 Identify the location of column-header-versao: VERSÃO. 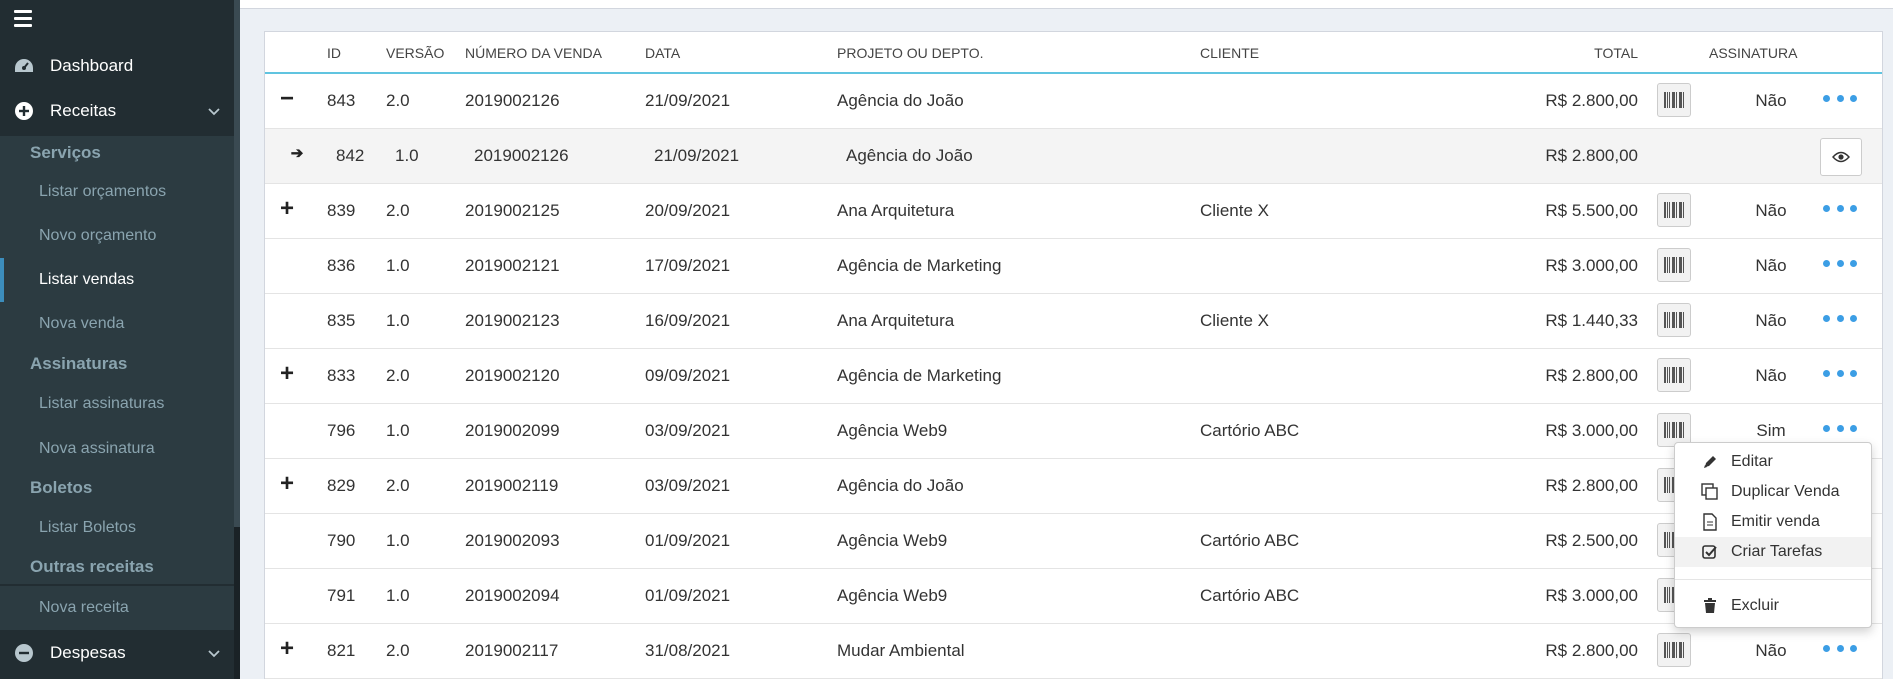
(415, 53).